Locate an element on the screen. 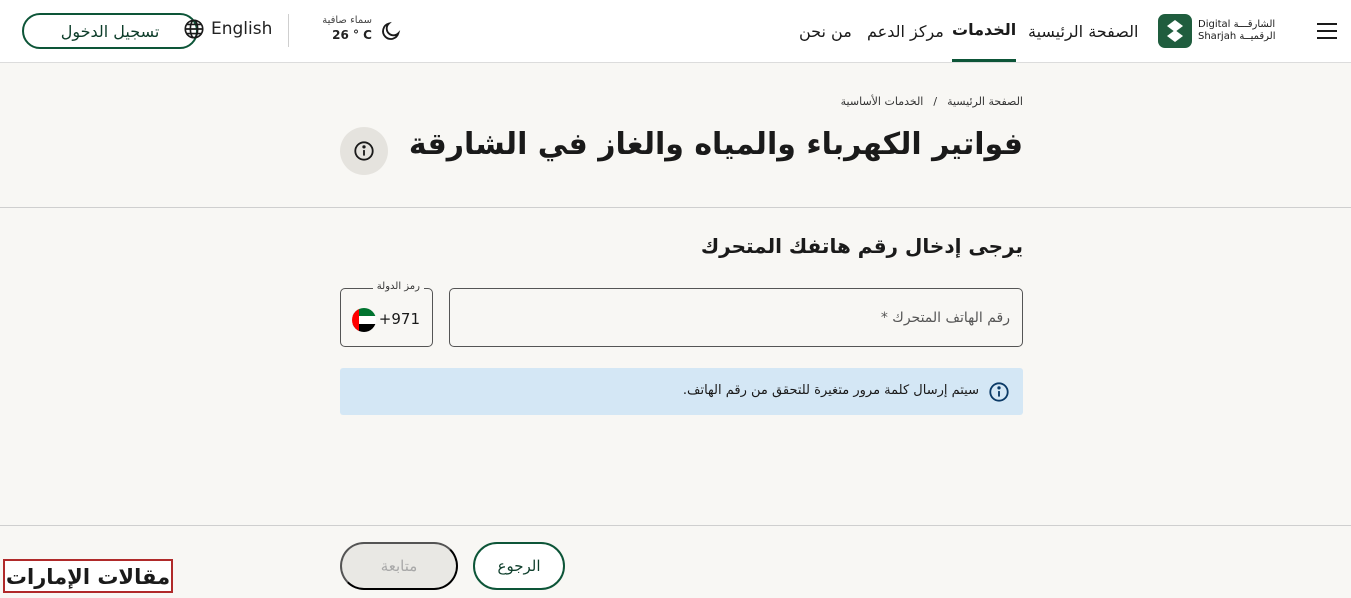 The height and width of the screenshot is (598, 1351). logo-wordmark: Digital الشارقـــة Sharjah الرقميــة is located at coordinates (1237, 31).